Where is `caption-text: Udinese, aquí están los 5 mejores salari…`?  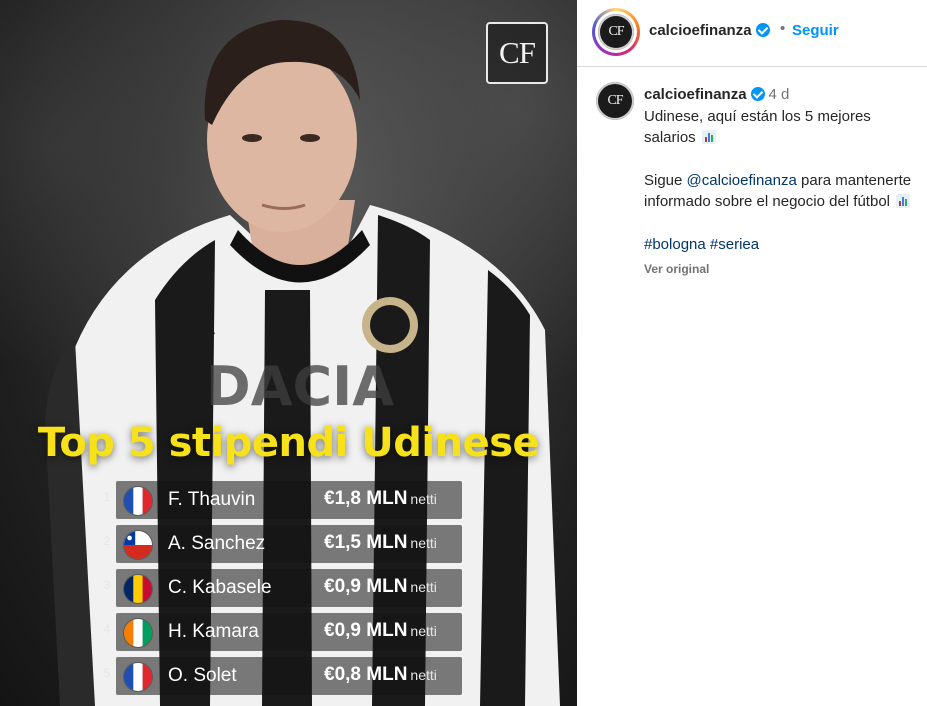
caption-text: Udinese, aquí están los 5 mejores salari… is located at coordinates (757, 127).